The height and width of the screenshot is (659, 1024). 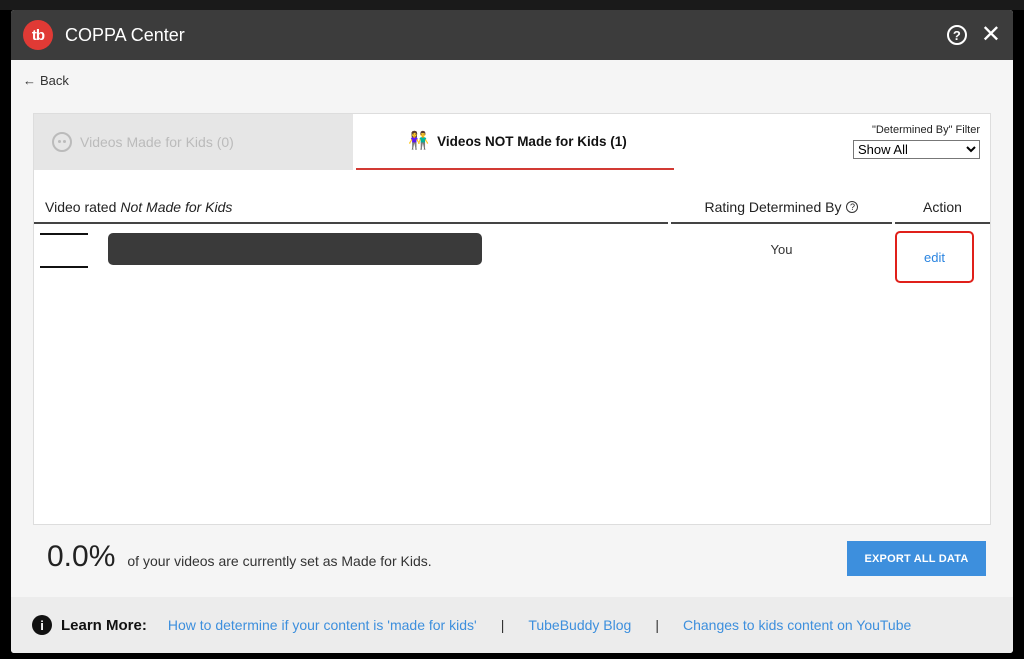 I want to click on title-bar: tb COPPA Center ? ✕, so click(x=512, y=35).